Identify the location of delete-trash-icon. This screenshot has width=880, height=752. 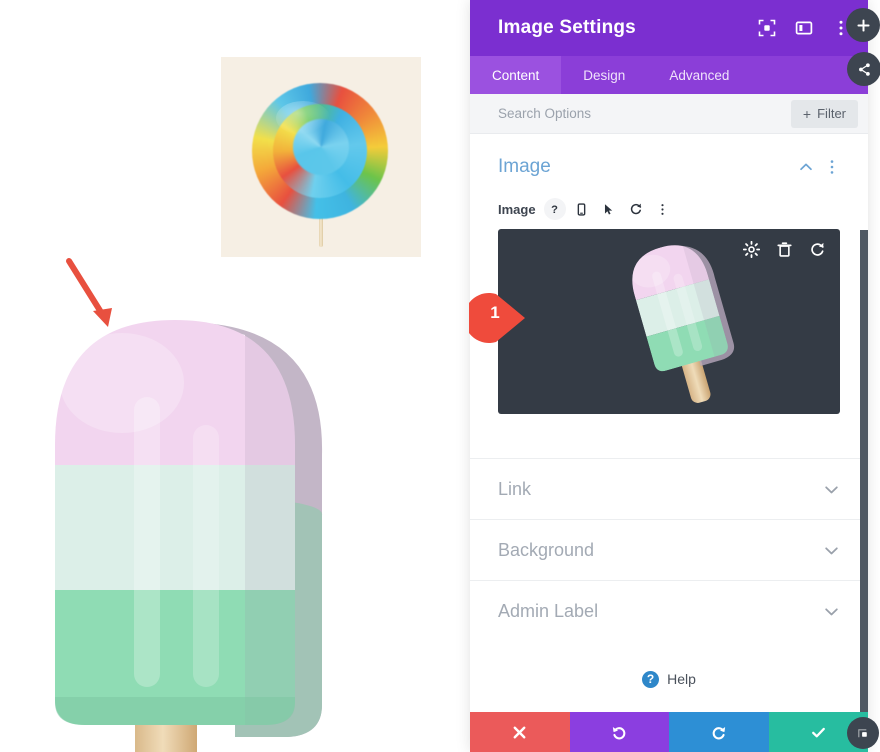
(784, 249).